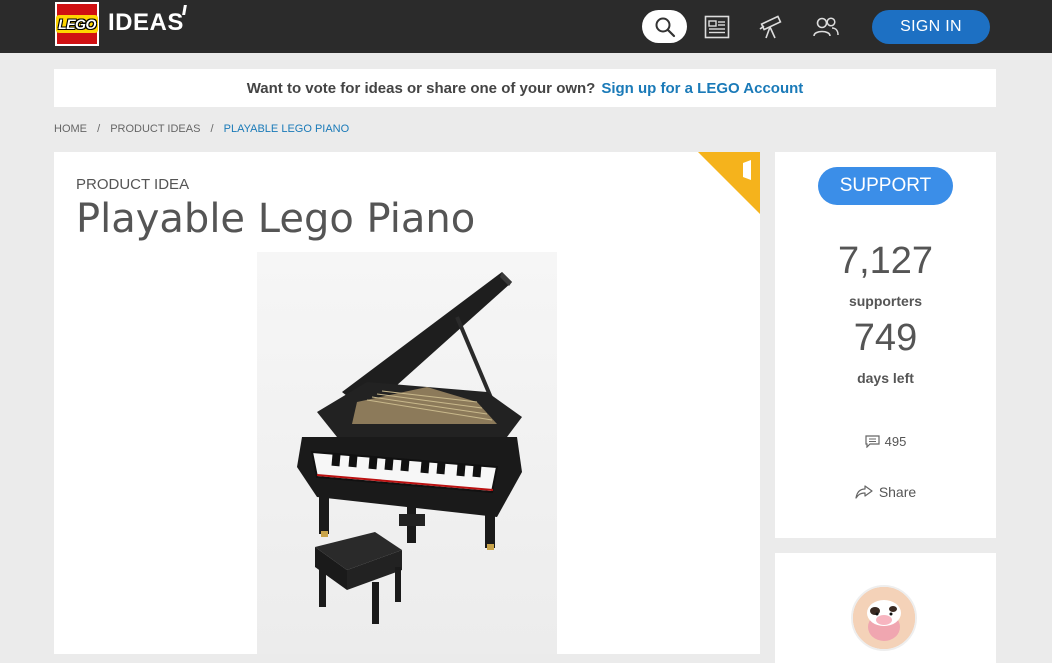 Image resolution: width=1052 pixels, height=663 pixels. I want to click on news-icon, so click(717, 27).